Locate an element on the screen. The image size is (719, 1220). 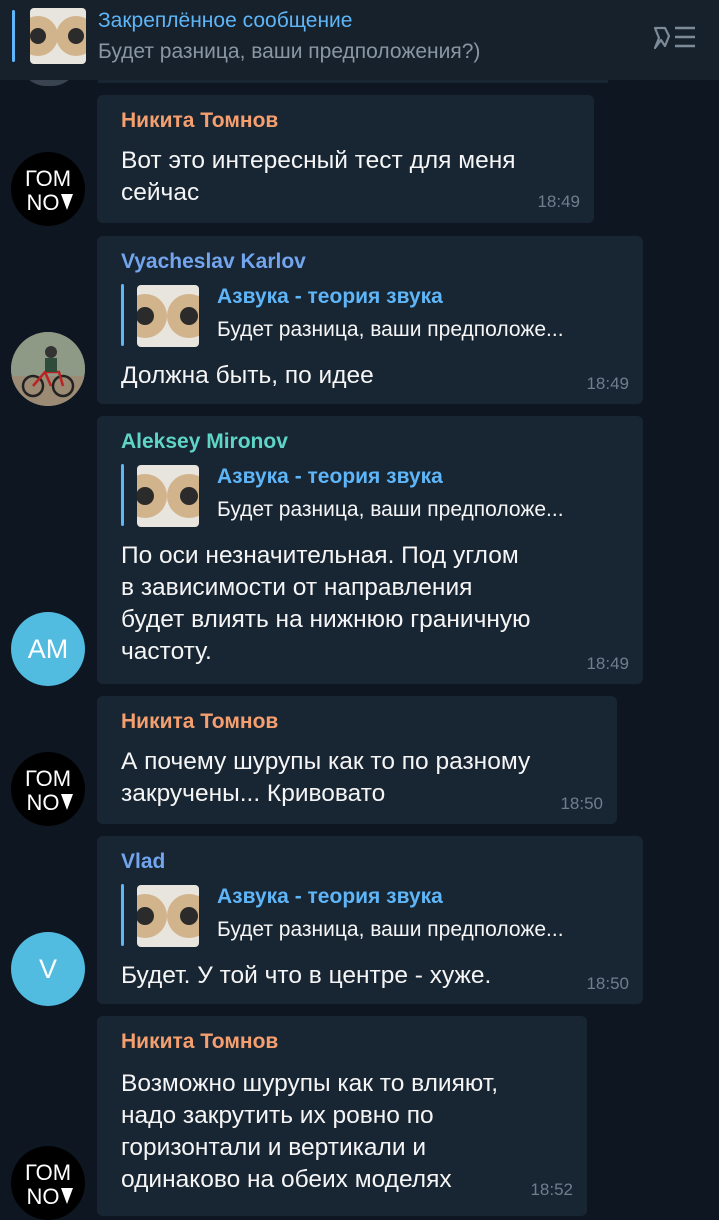
message-text-line: Вот это интересный тест для меня is located at coordinates (318, 160).